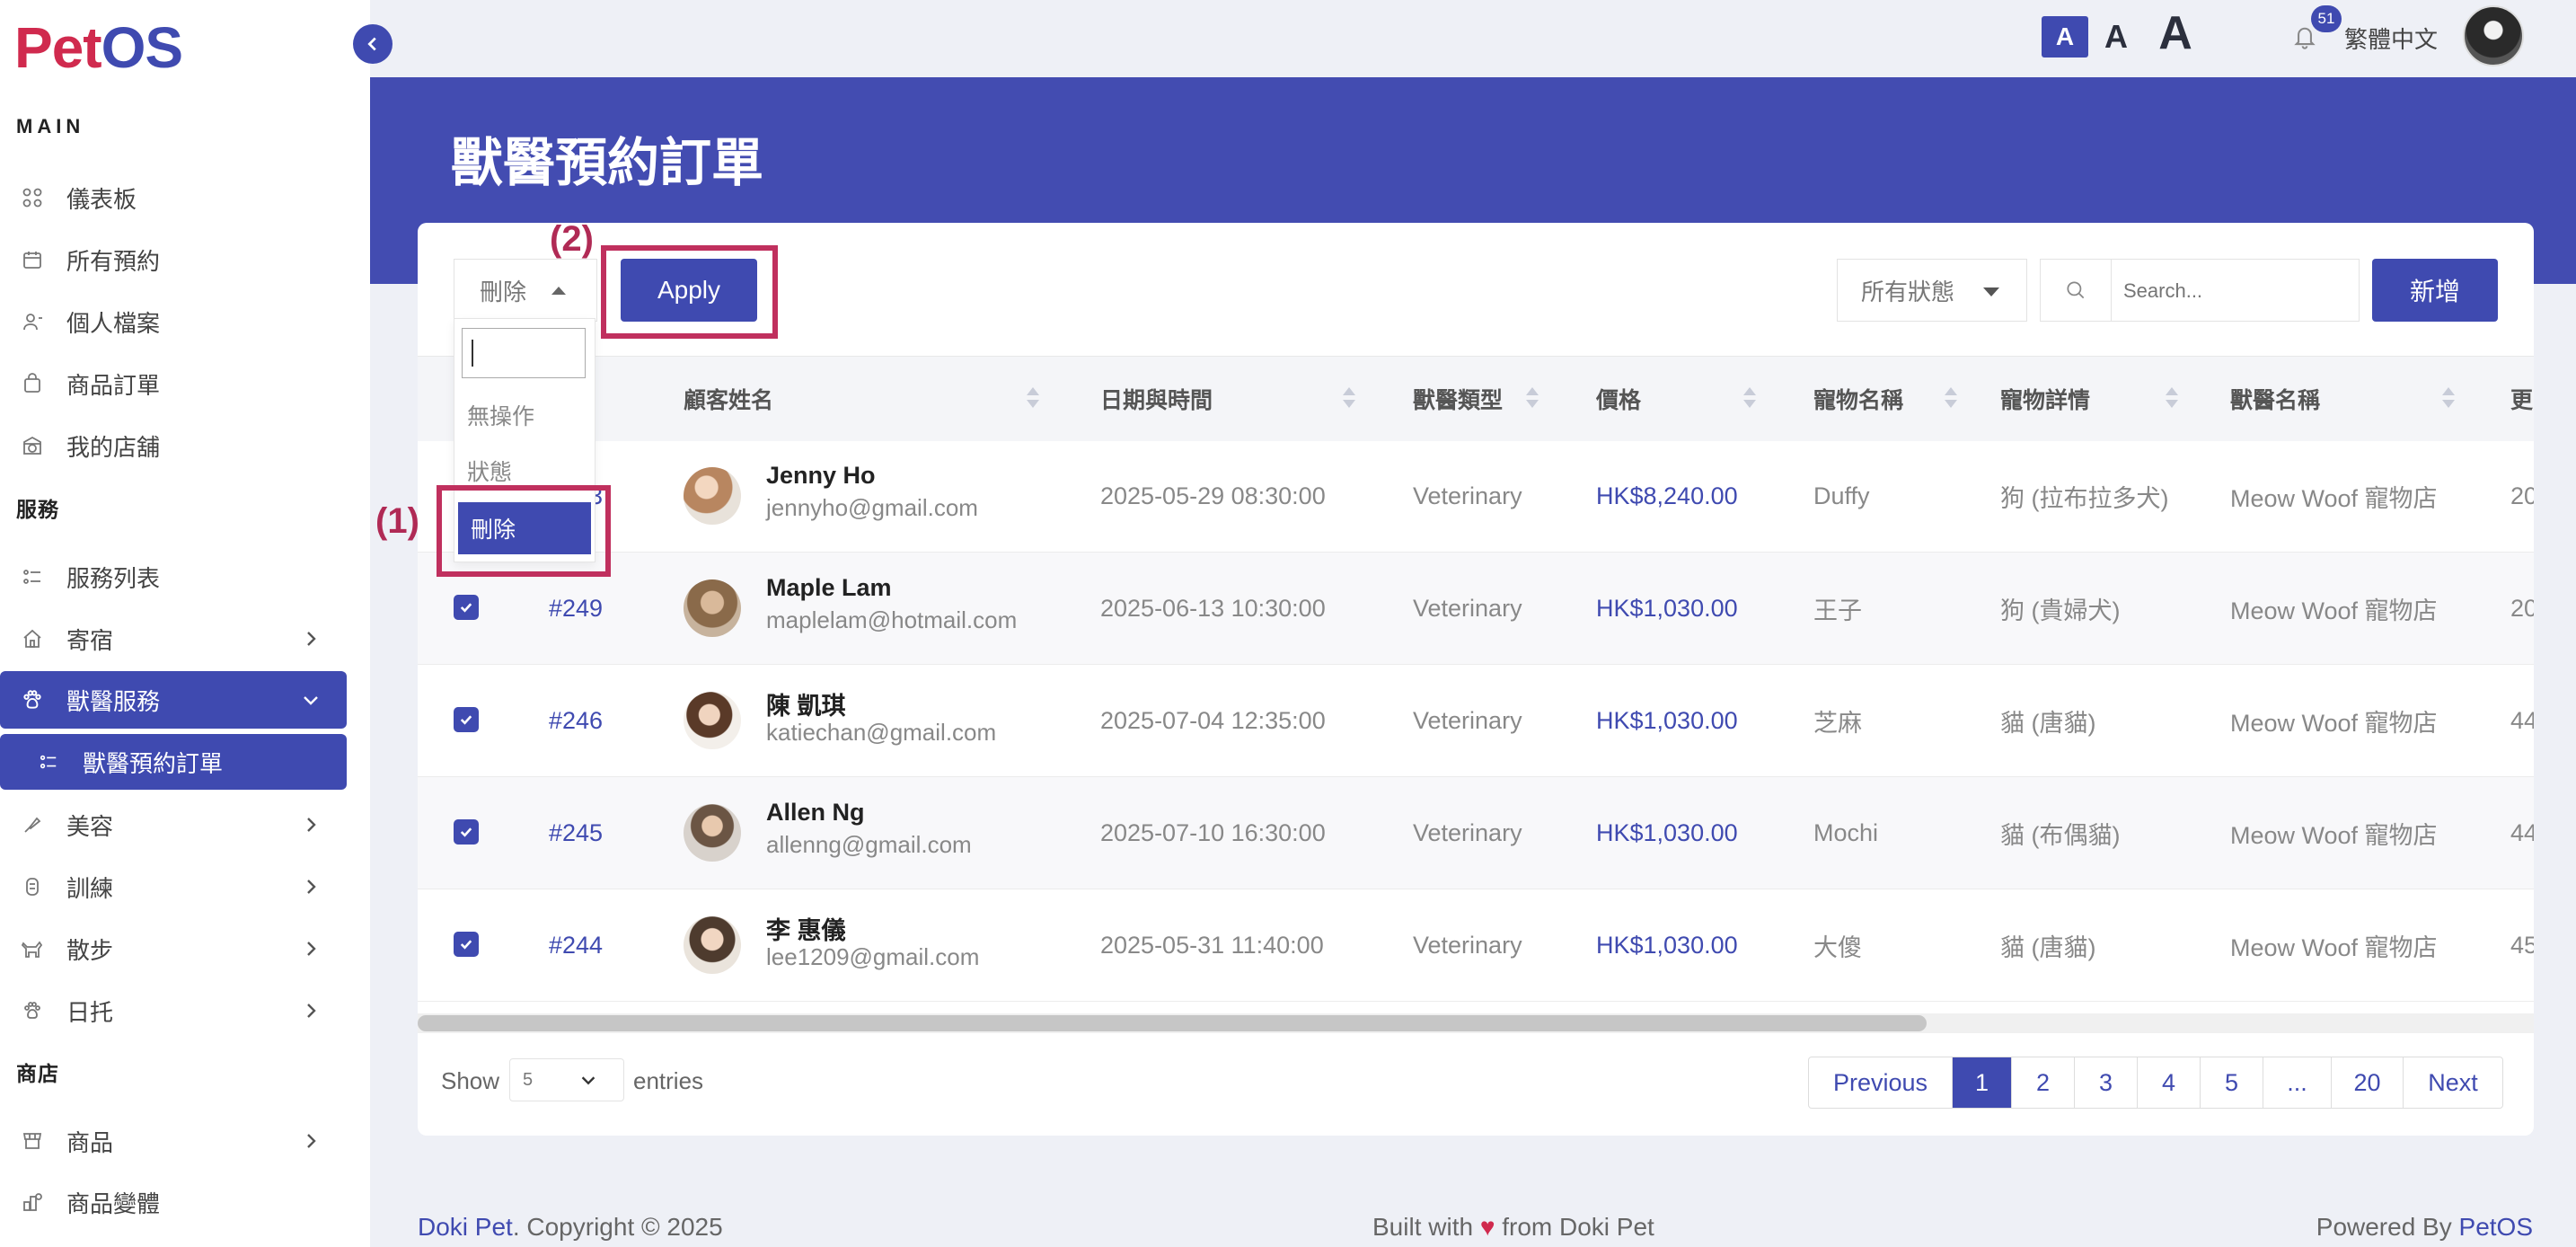 This screenshot has width=2576, height=1247. Describe the element at coordinates (2275, 399) in the screenshot. I see `column-header-vet-name: 獸醫名稱` at that location.